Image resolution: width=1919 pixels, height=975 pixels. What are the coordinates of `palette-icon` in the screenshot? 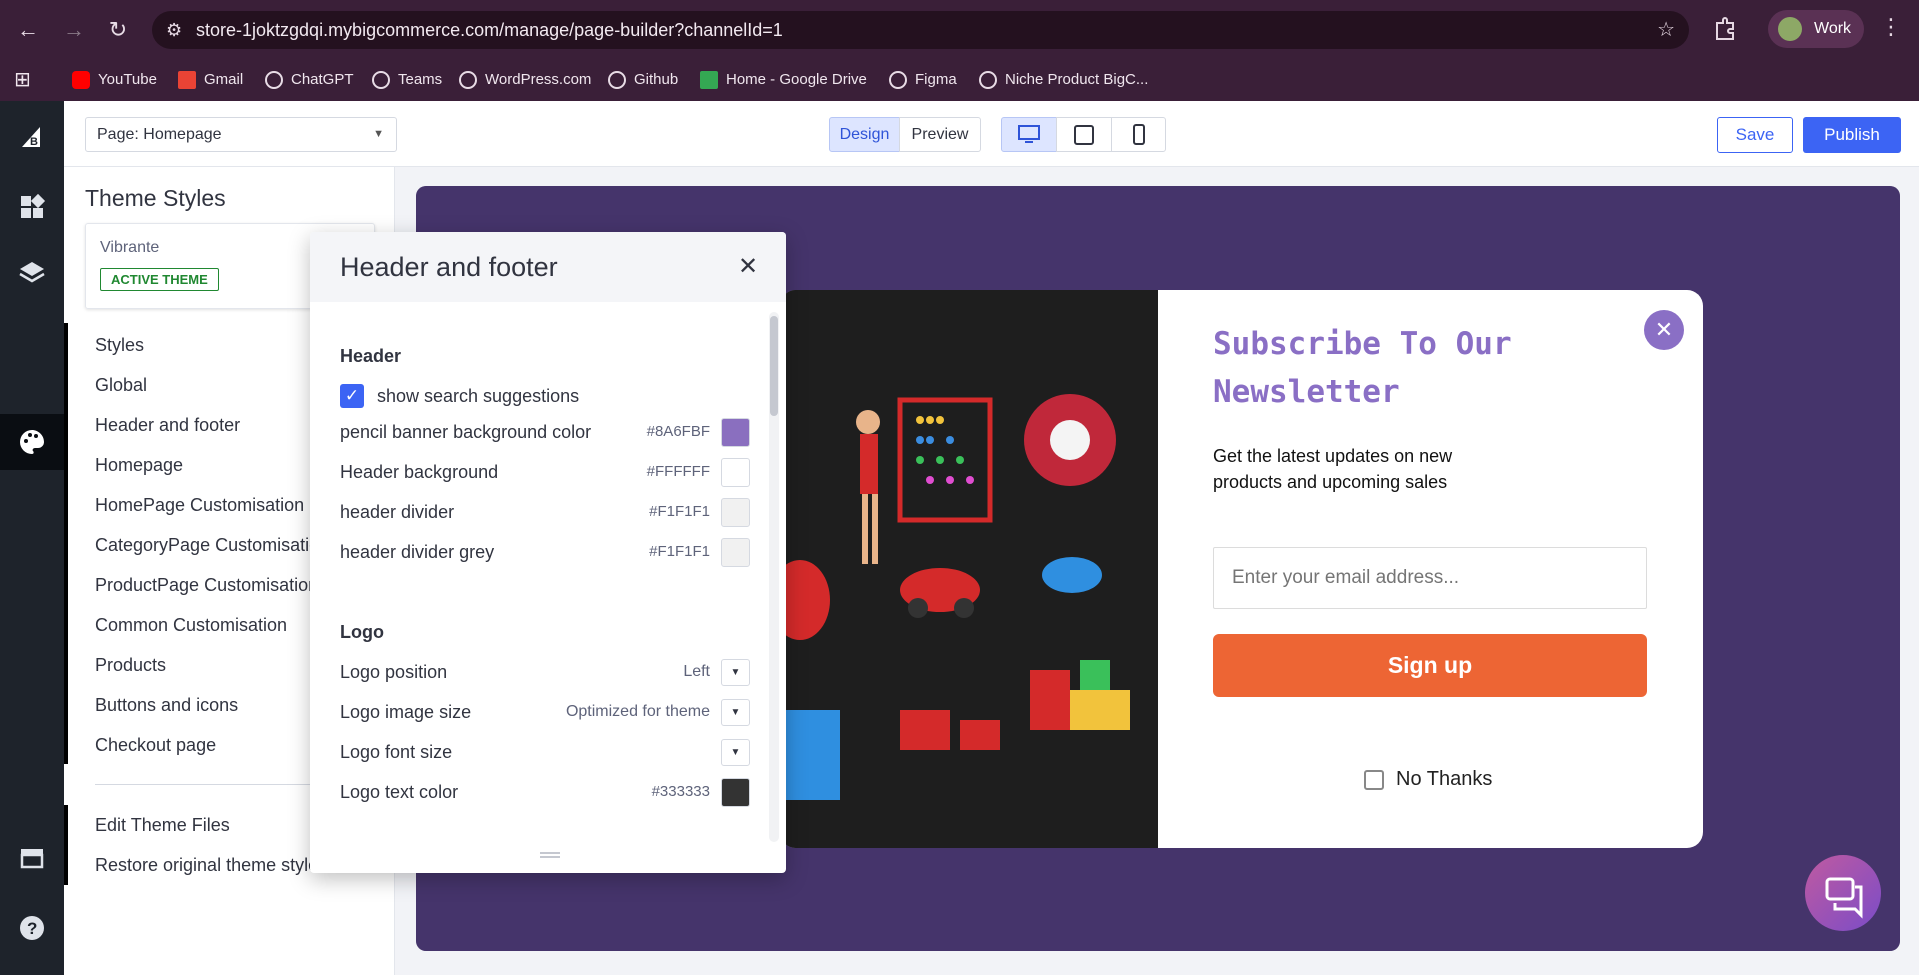 It's located at (32, 442).